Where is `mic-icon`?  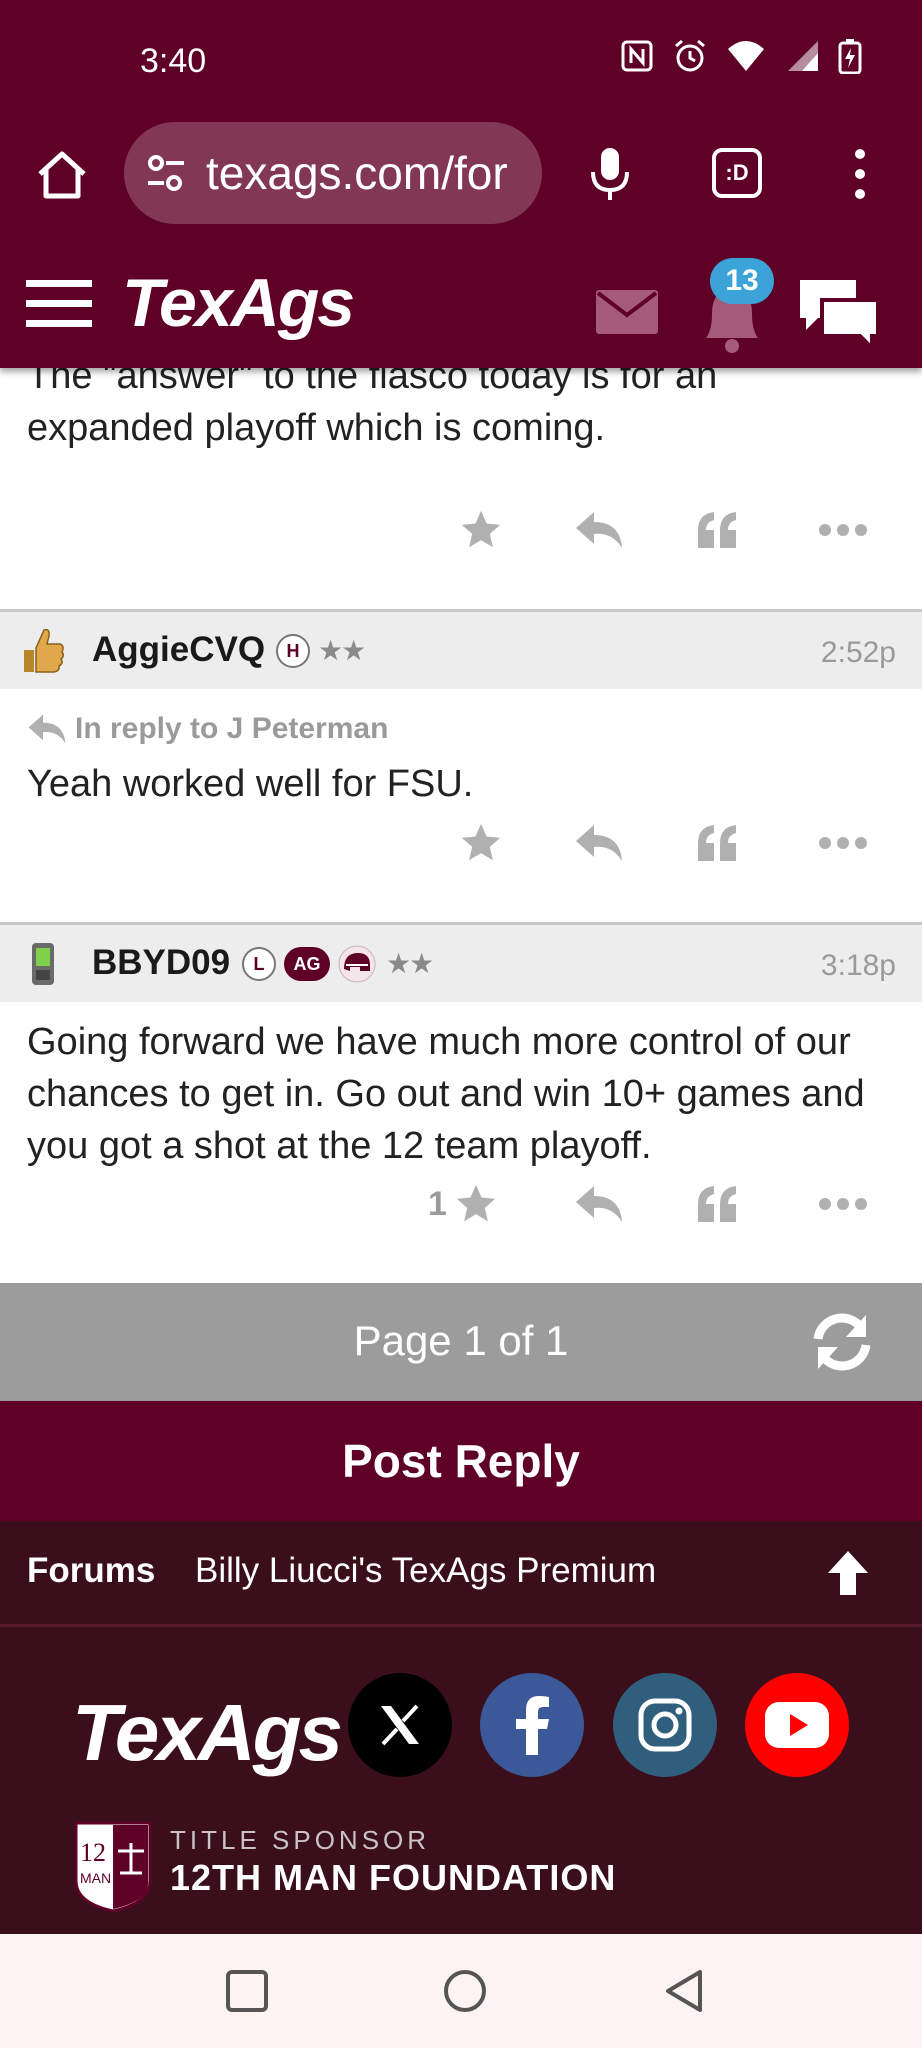 mic-icon is located at coordinates (610, 174).